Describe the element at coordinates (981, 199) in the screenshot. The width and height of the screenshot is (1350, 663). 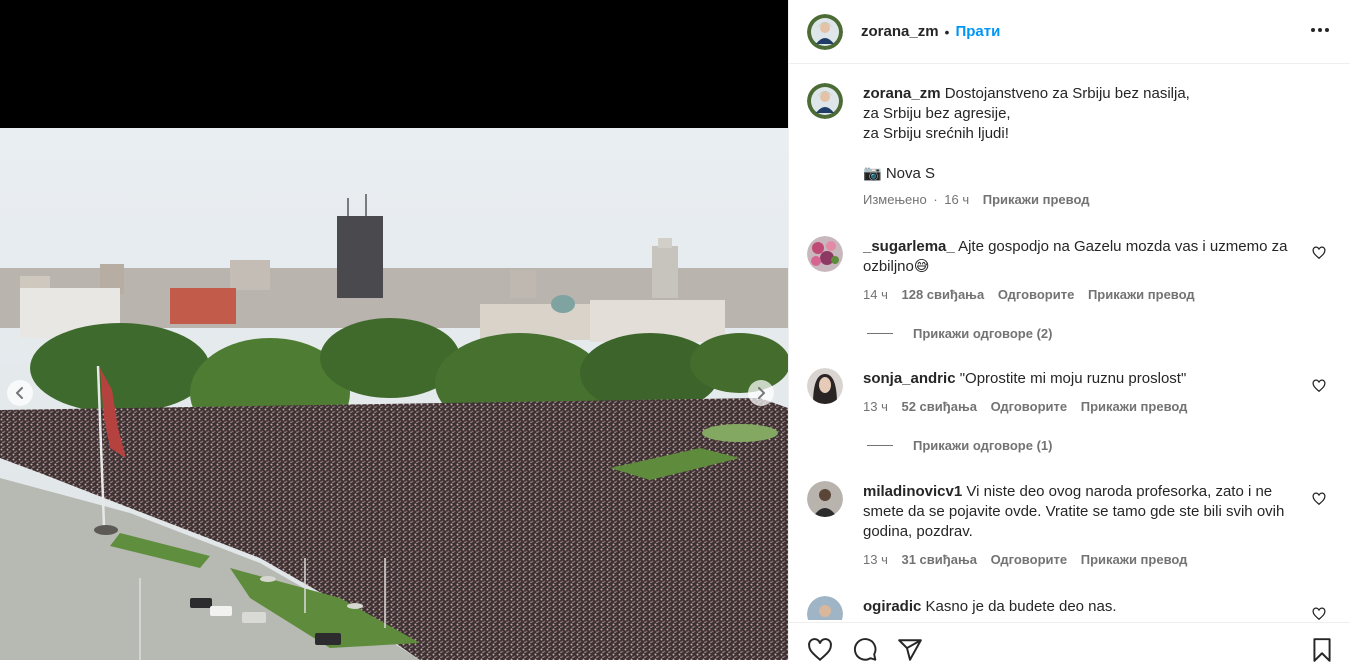
I see `caption-meta: Измењено · 16 ч Прикажи превод` at that location.